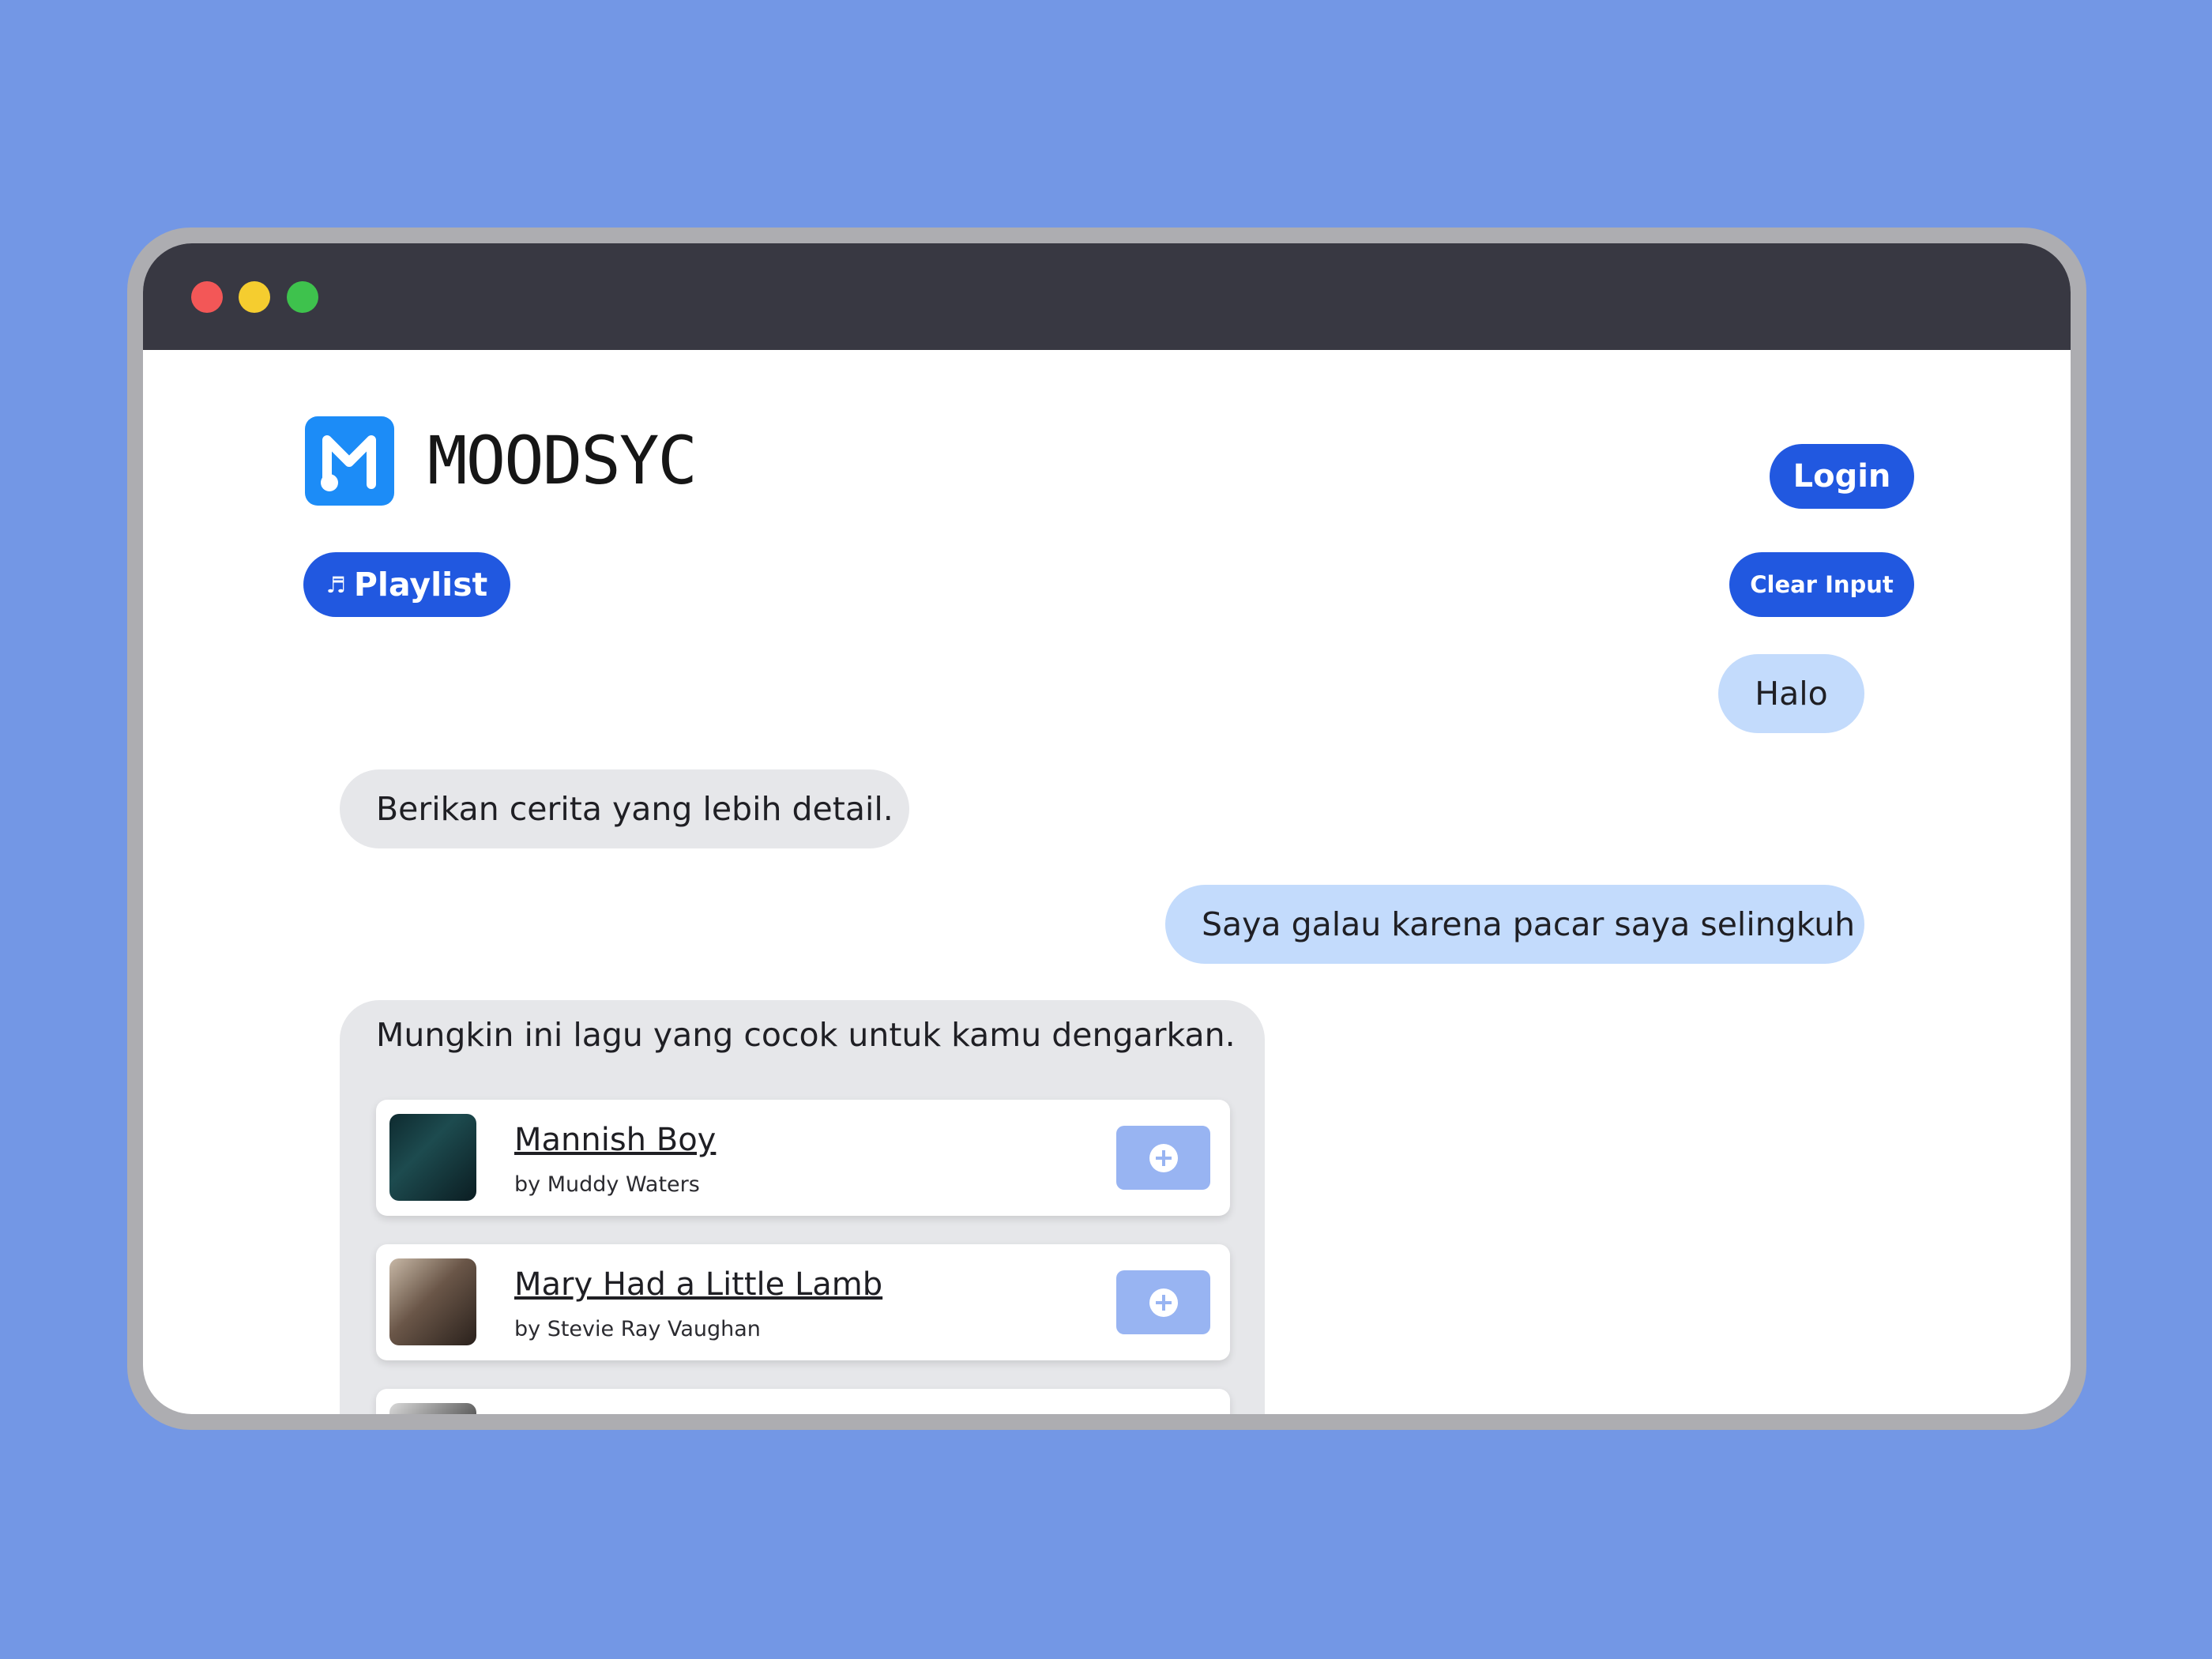 The width and height of the screenshot is (2212, 1659). Describe the element at coordinates (1842, 477) in the screenshot. I see `login-button: Login` at that location.